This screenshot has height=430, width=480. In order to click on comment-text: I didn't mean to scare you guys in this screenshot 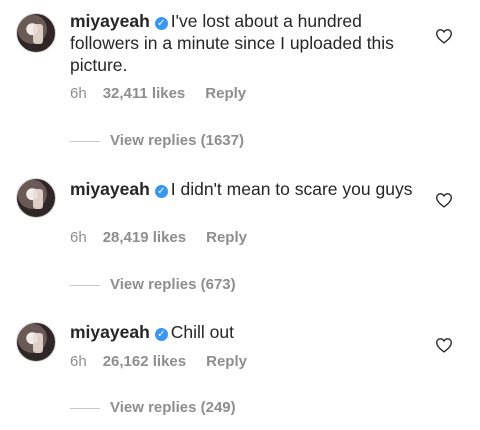, I will do `click(291, 189)`.